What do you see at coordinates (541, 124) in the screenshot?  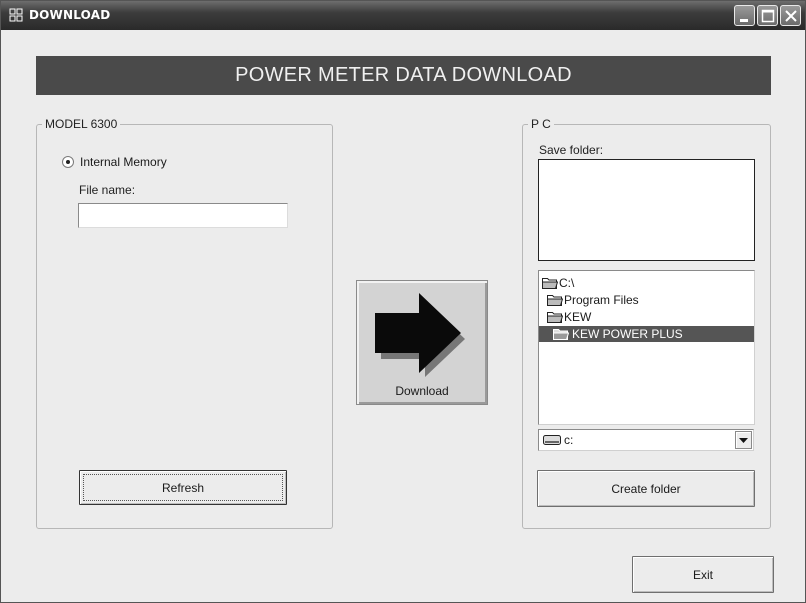 I see `pc-group-legend: P C` at bounding box center [541, 124].